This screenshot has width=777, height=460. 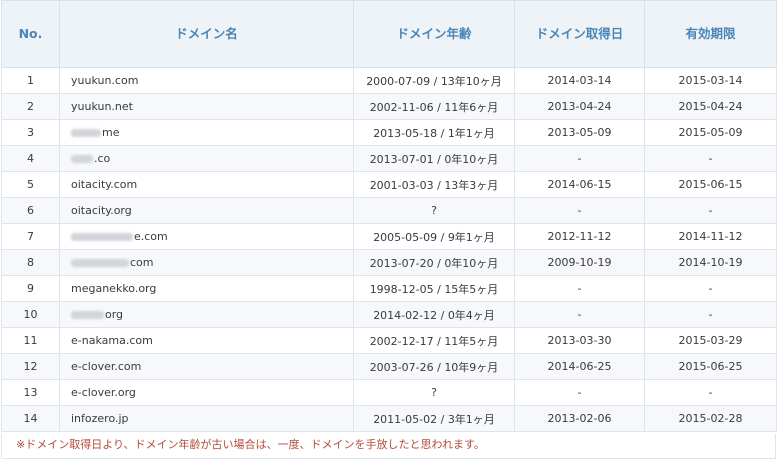 What do you see at coordinates (206, 158) in the screenshot?
I see `cell-domain: .co` at bounding box center [206, 158].